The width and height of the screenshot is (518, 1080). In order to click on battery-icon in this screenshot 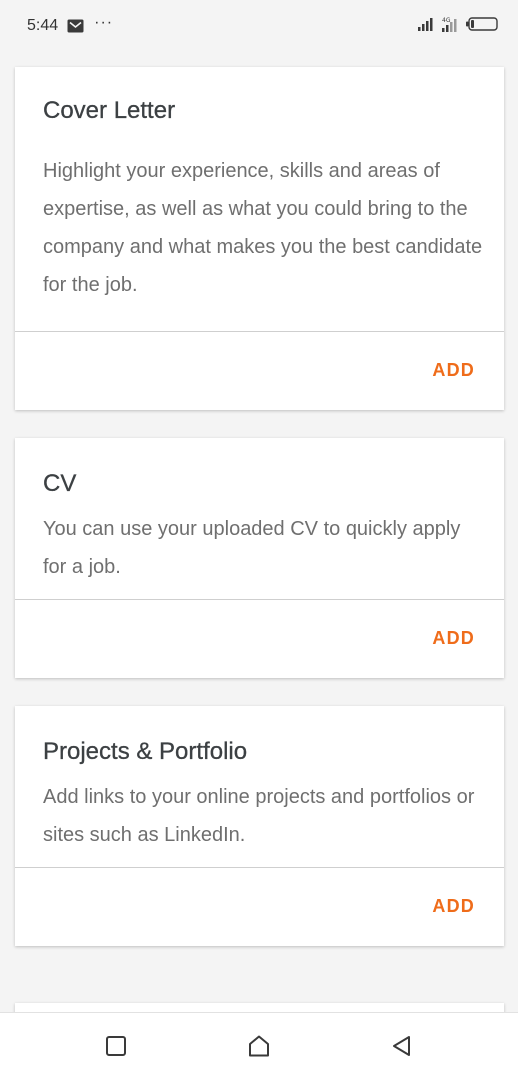, I will do `click(482, 26)`.